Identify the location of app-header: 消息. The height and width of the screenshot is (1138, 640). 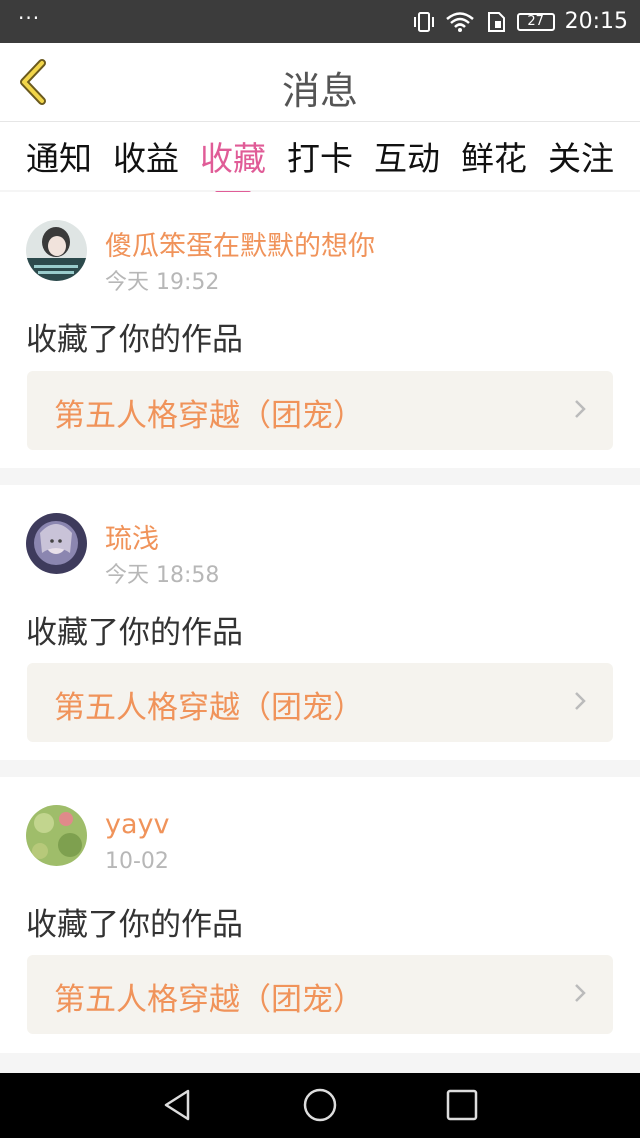
(320, 82).